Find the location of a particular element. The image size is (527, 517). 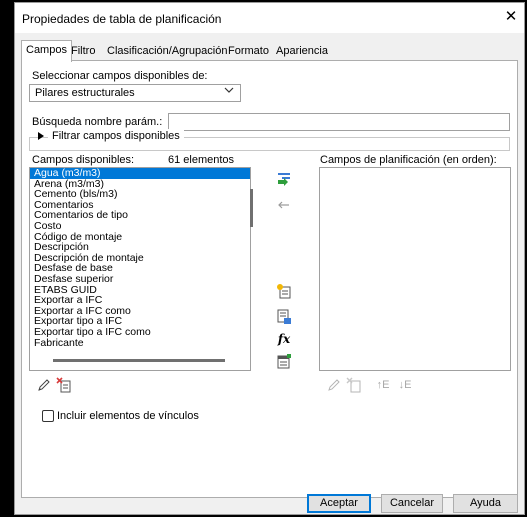

list-item: Comentarios de tipo is located at coordinates (140, 215).